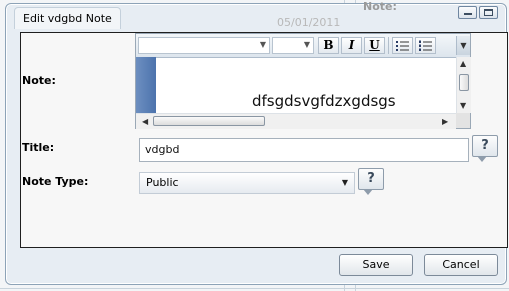  What do you see at coordinates (306, 85) in the screenshot?
I see `note-editor-text-area: dfsgdsvgfdzxgdsgs` at bounding box center [306, 85].